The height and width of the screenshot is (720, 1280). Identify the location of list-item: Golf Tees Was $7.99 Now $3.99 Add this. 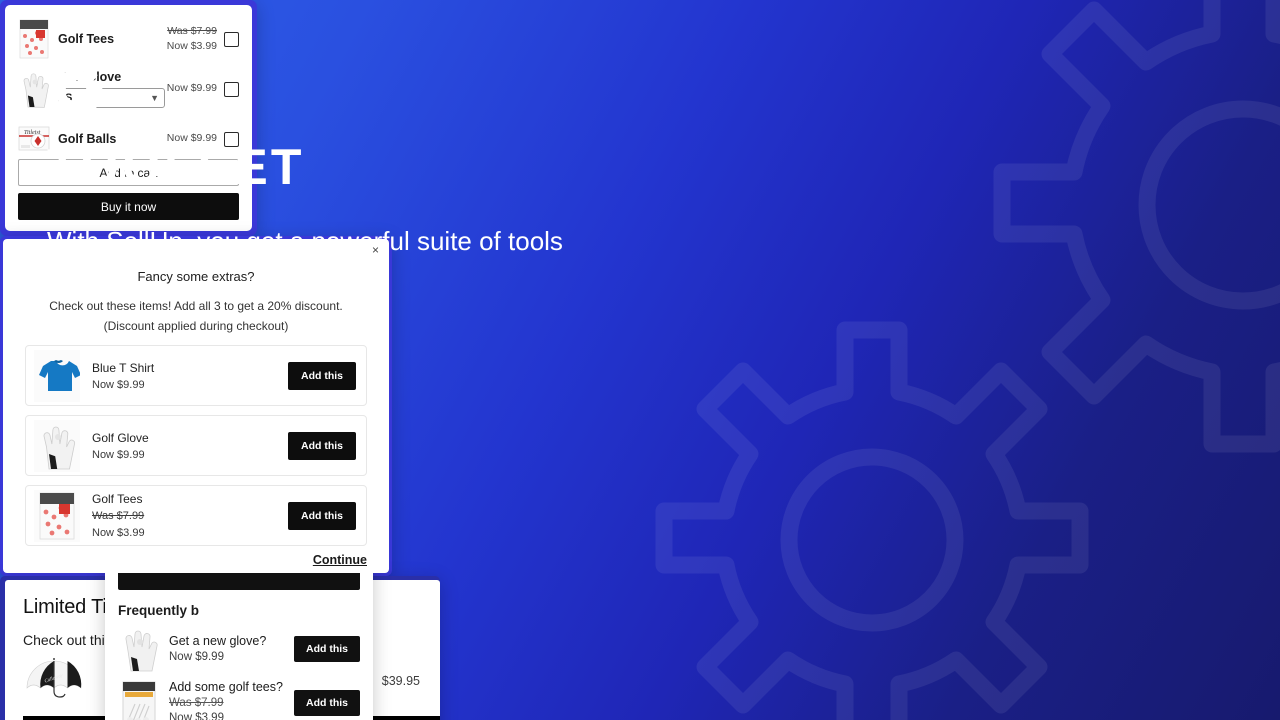
(196, 516).